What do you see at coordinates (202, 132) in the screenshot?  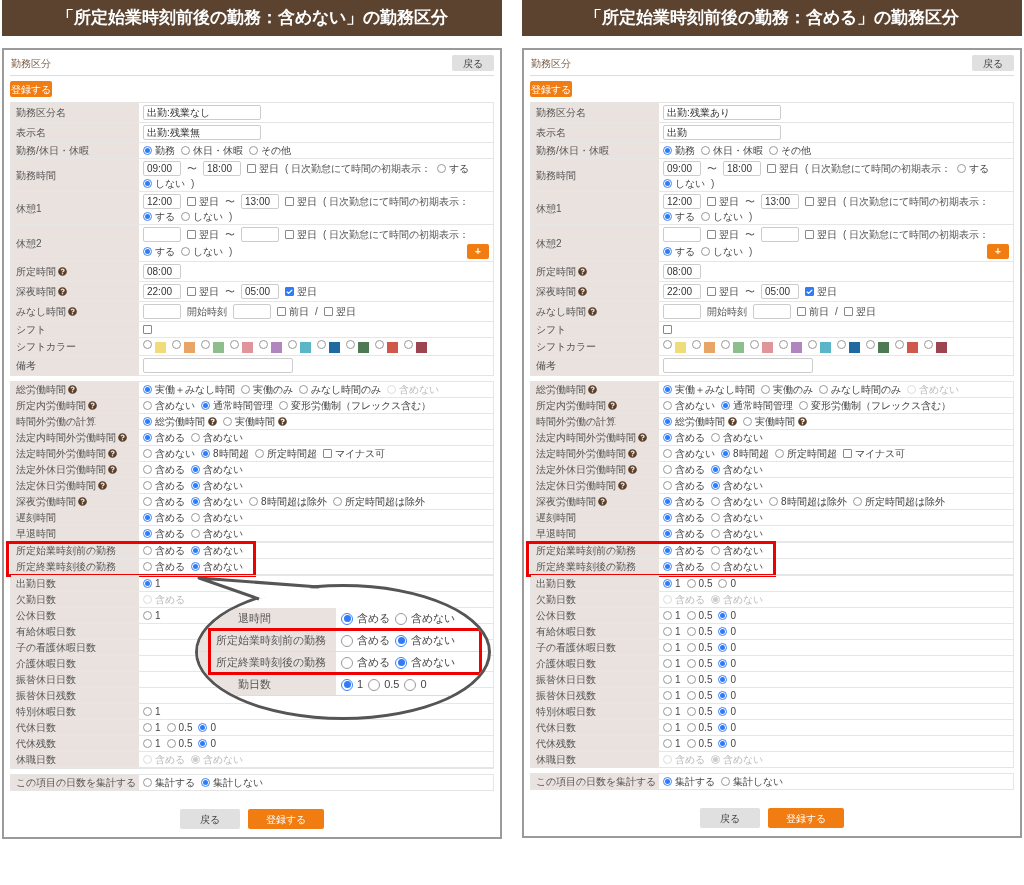 I see `text-field: 出勤:残業無` at bounding box center [202, 132].